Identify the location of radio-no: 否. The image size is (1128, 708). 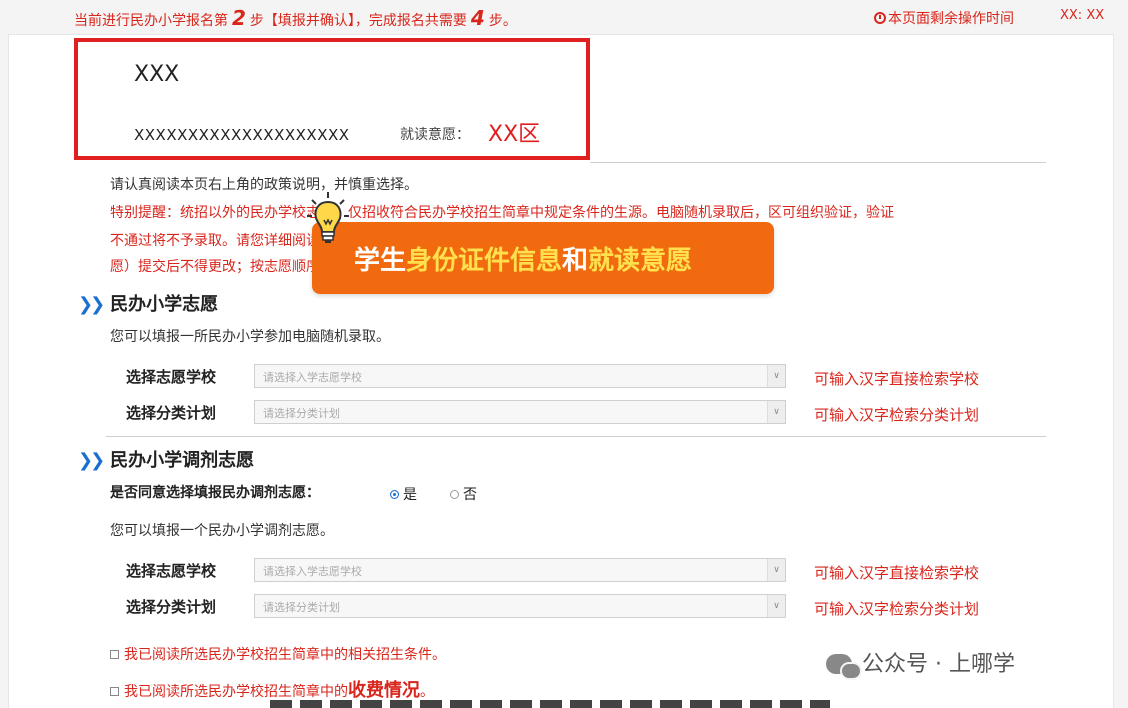
(463, 494).